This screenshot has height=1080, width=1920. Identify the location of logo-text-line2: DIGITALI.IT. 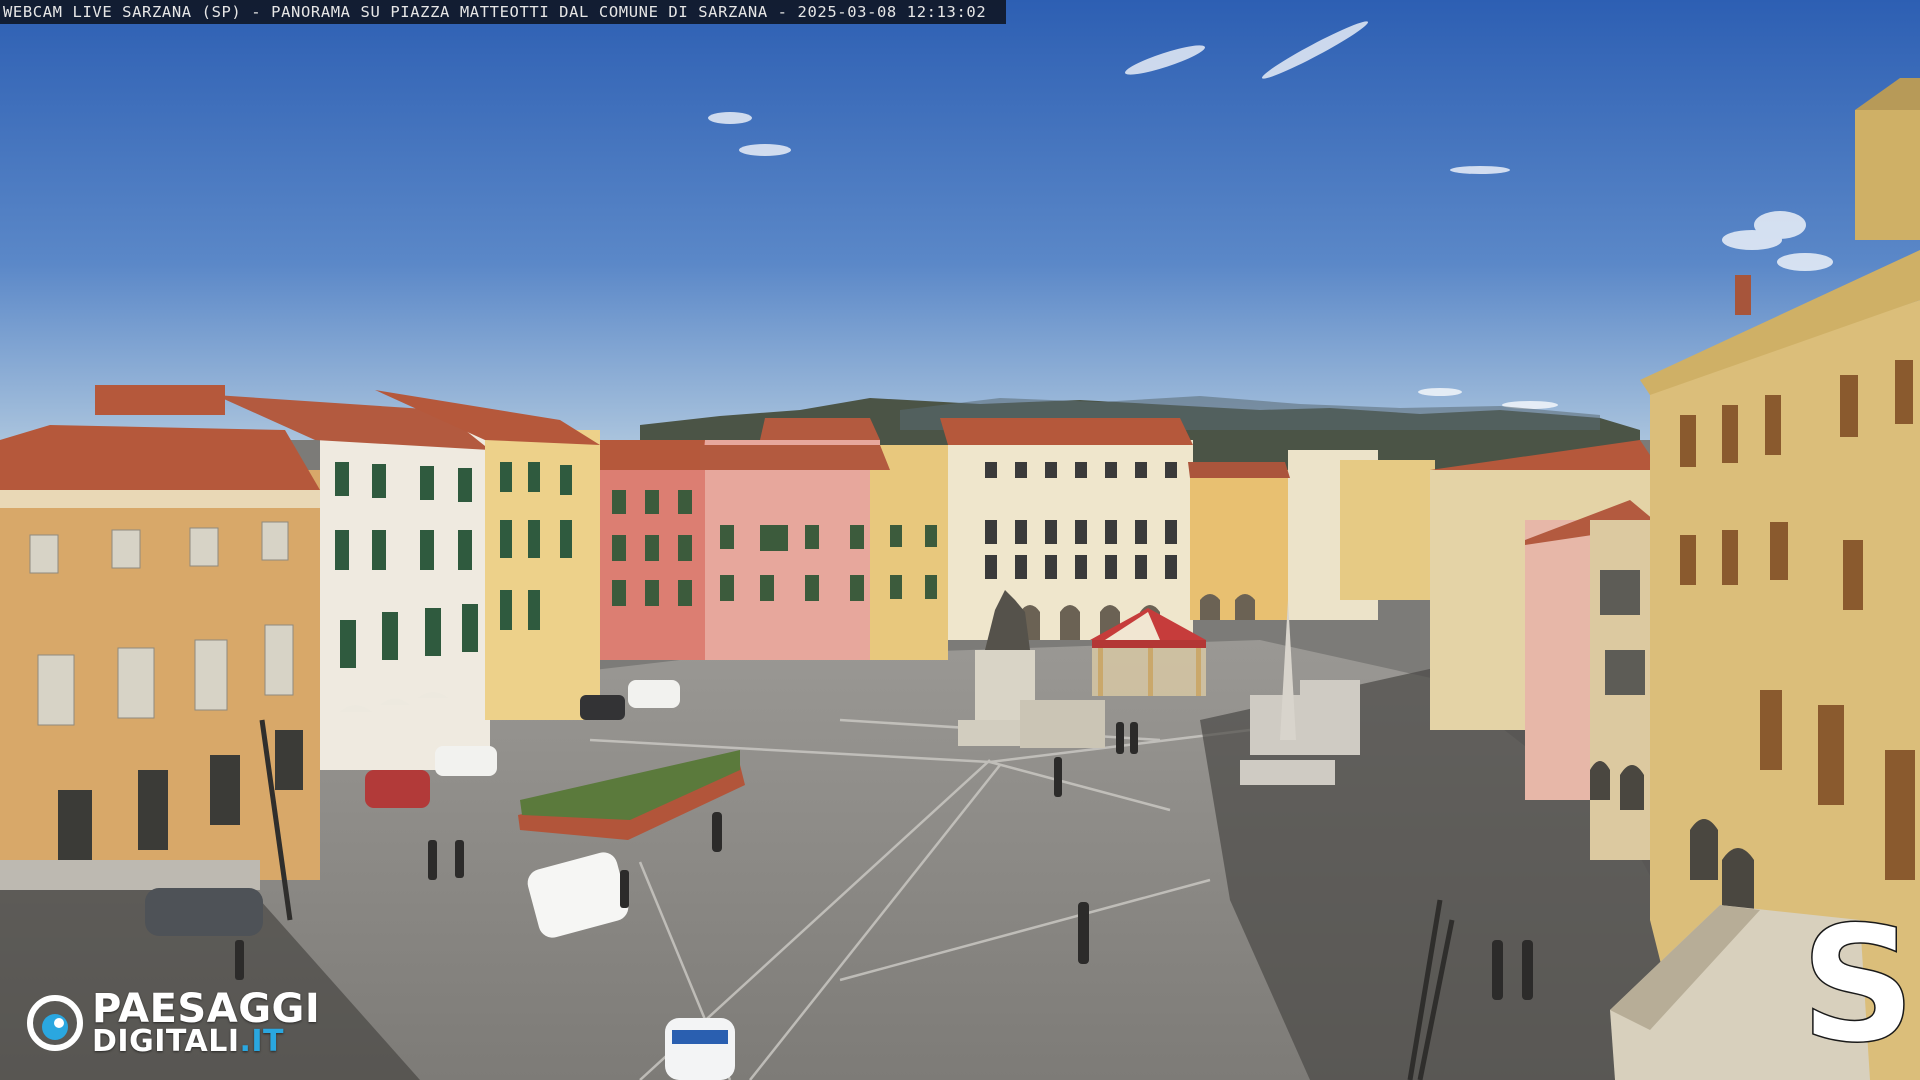
(188, 1041).